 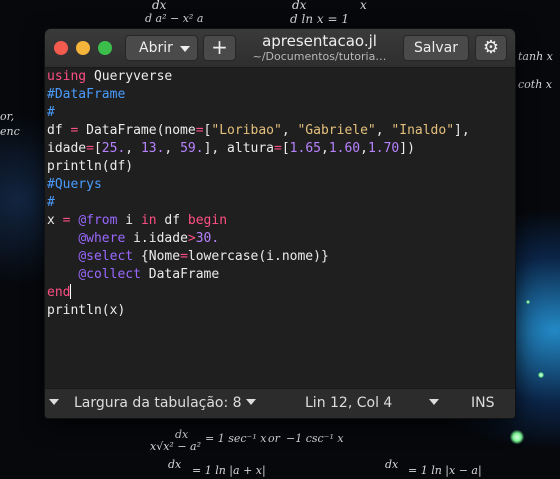 What do you see at coordinates (274, 438) in the screenshot?
I see `math-formula: or` at bounding box center [274, 438].